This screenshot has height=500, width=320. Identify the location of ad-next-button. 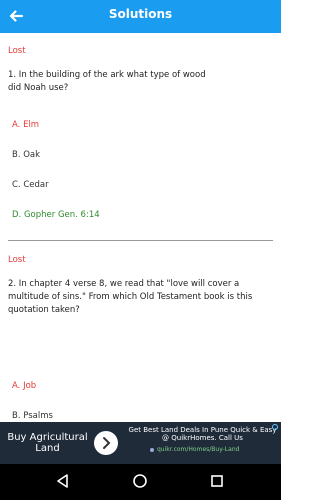
(106, 443).